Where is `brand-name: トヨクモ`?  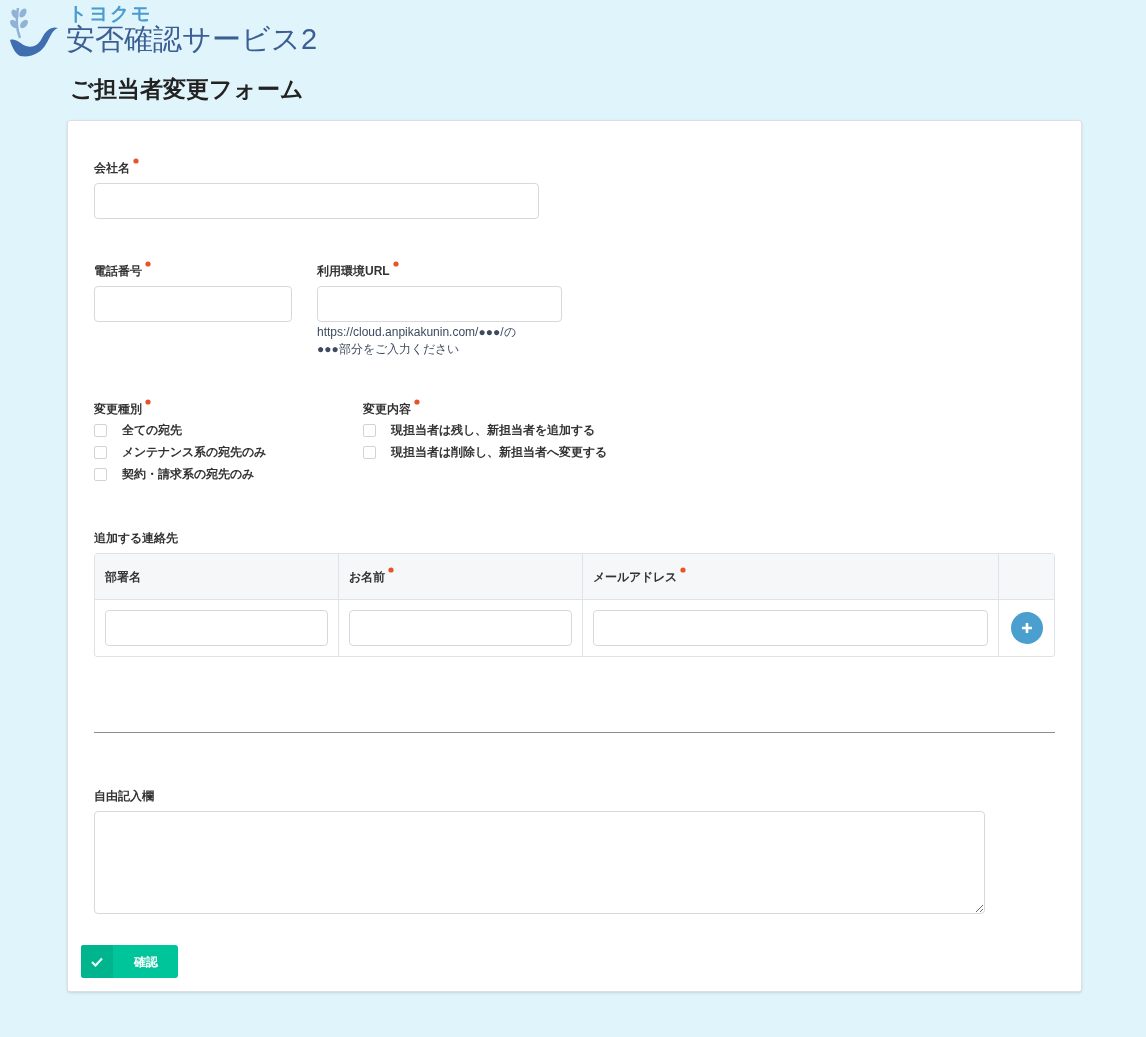
brand-name: トヨクモ is located at coordinates (110, 13).